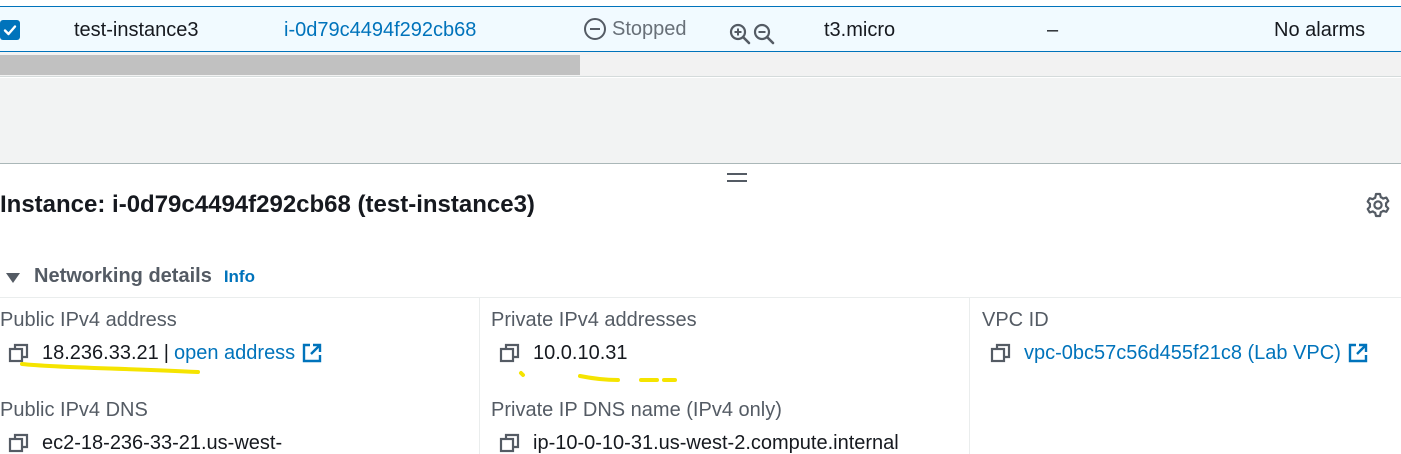 This screenshot has width=1401, height=454. Describe the element at coordinates (100, 353) in the screenshot. I see `public-ipv4-value: 18.236.33.21` at that location.